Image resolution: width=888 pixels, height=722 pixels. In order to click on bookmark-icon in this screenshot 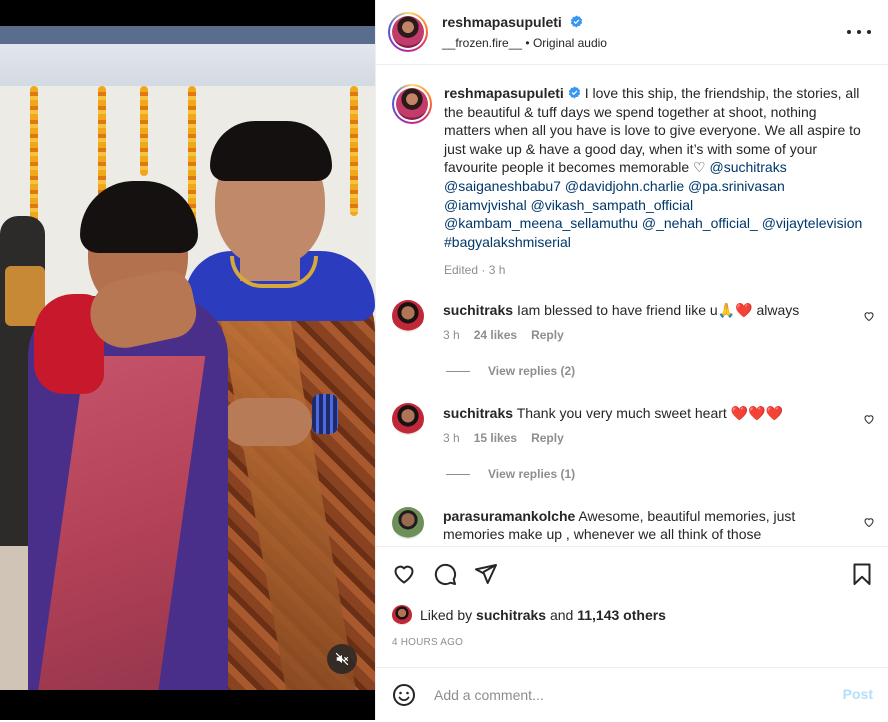, I will do `click(862, 574)`.